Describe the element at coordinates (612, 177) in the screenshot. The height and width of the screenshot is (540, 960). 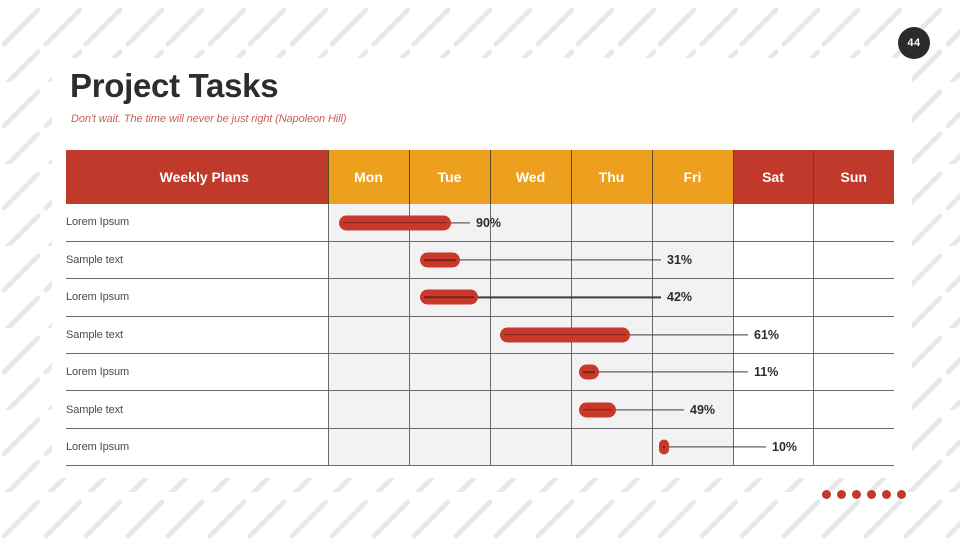
I see `column-header-thu: Thu` at that location.